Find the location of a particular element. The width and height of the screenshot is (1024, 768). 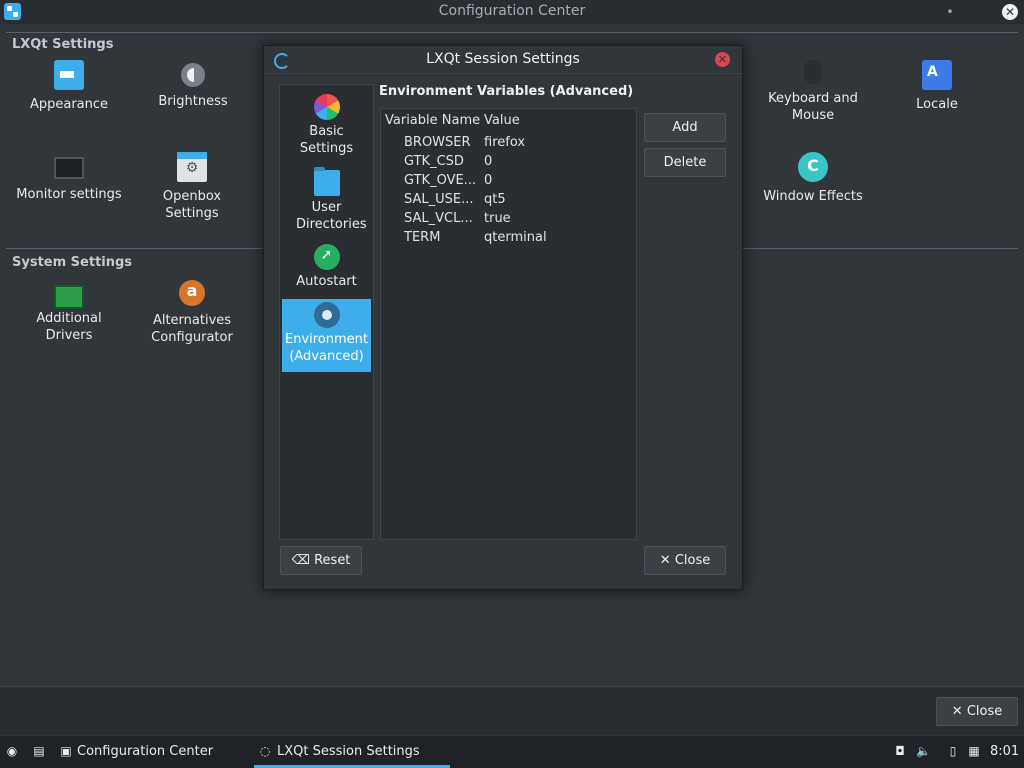

main-menu-icon: ◉ is located at coordinates (12, 751).